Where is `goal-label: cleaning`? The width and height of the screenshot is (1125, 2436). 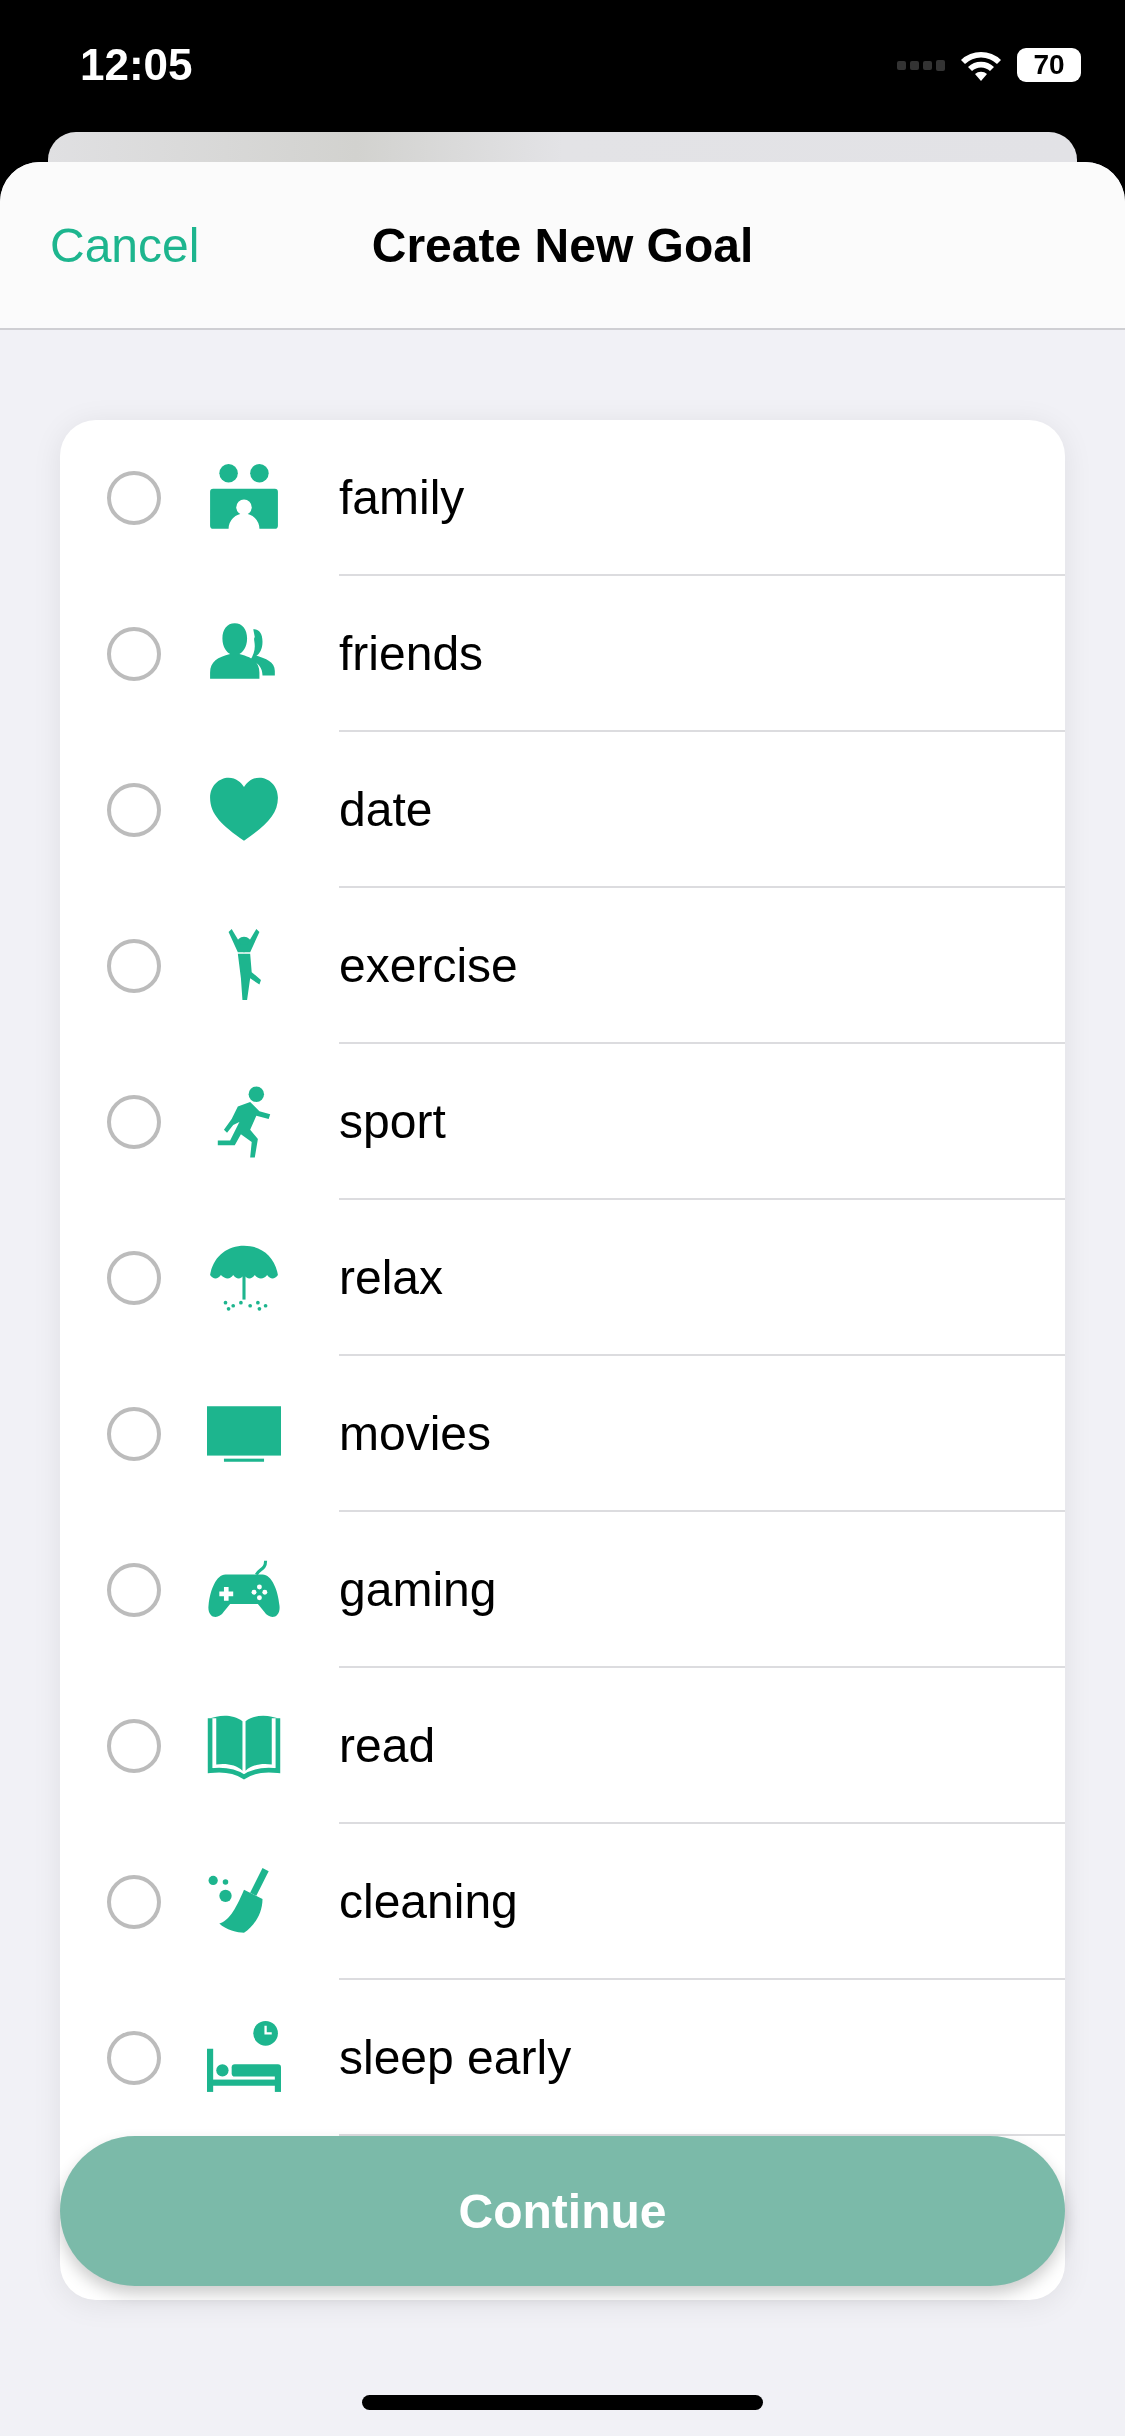 goal-label: cleaning is located at coordinates (428, 1901).